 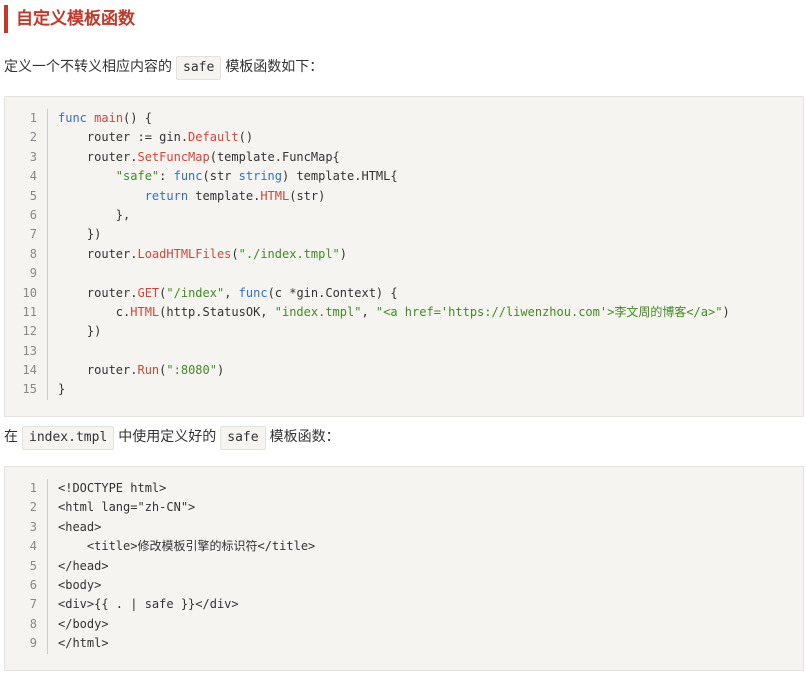 I want to click on code-token: "index.tmpl", so click(x=318, y=311).